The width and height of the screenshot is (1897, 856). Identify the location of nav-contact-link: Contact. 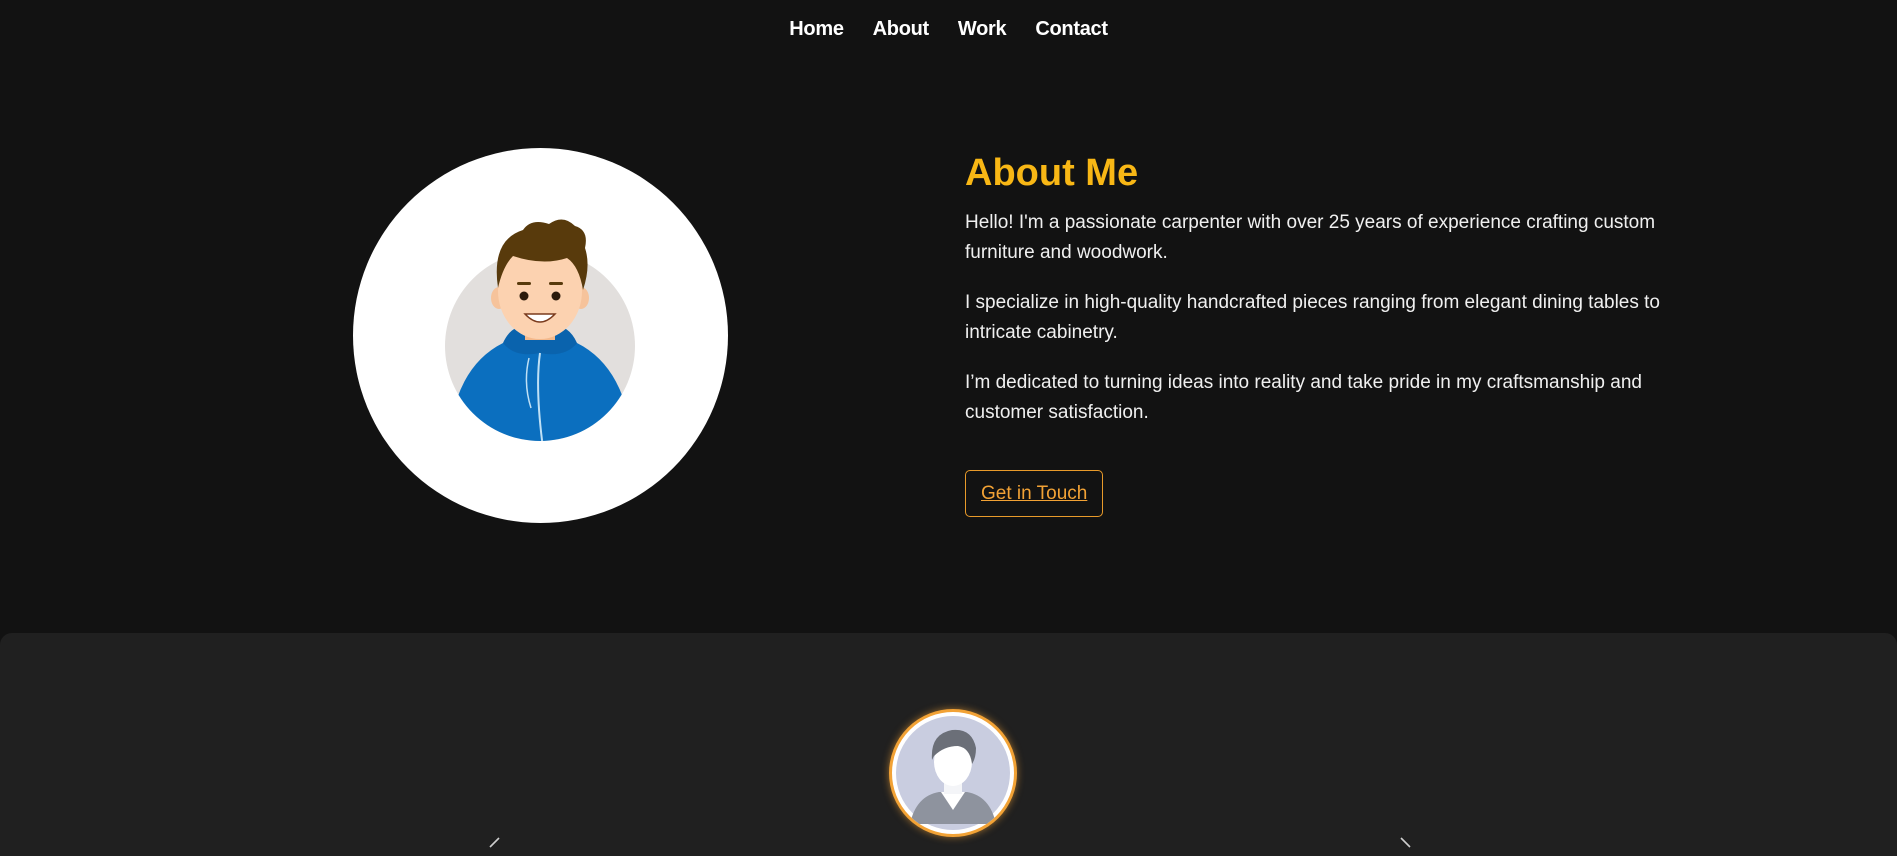
(1071, 29).